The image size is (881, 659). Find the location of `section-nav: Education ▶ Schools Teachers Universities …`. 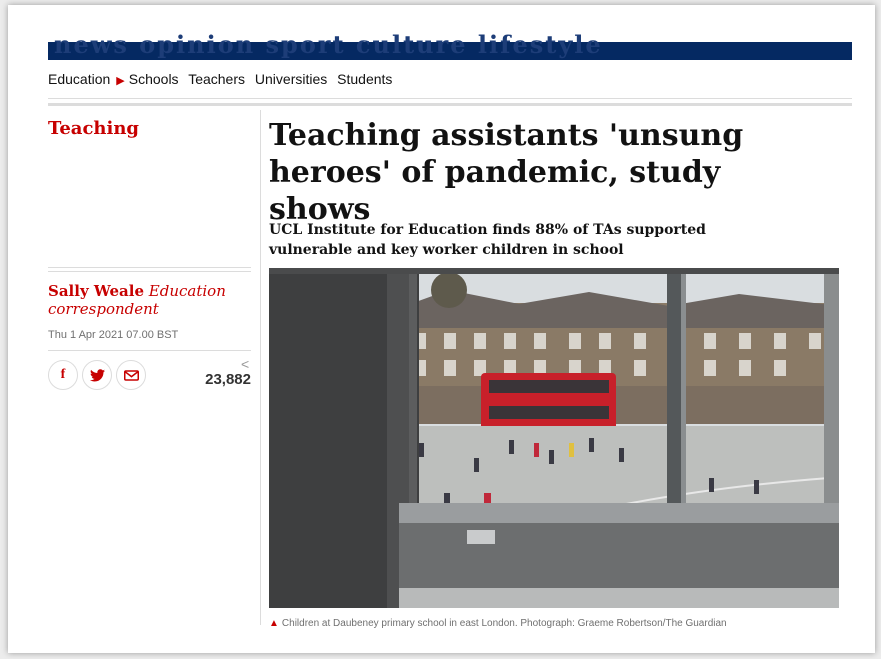

section-nav: Education ▶ Schools Teachers Universities … is located at coordinates (223, 79).